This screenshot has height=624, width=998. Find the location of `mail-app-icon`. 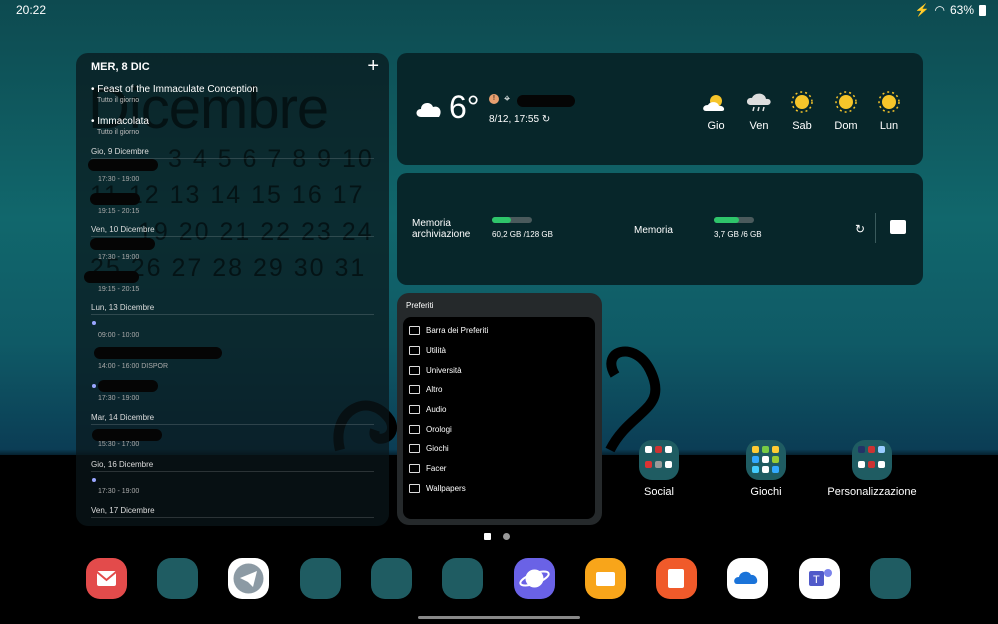

mail-app-icon is located at coordinates (106, 578).